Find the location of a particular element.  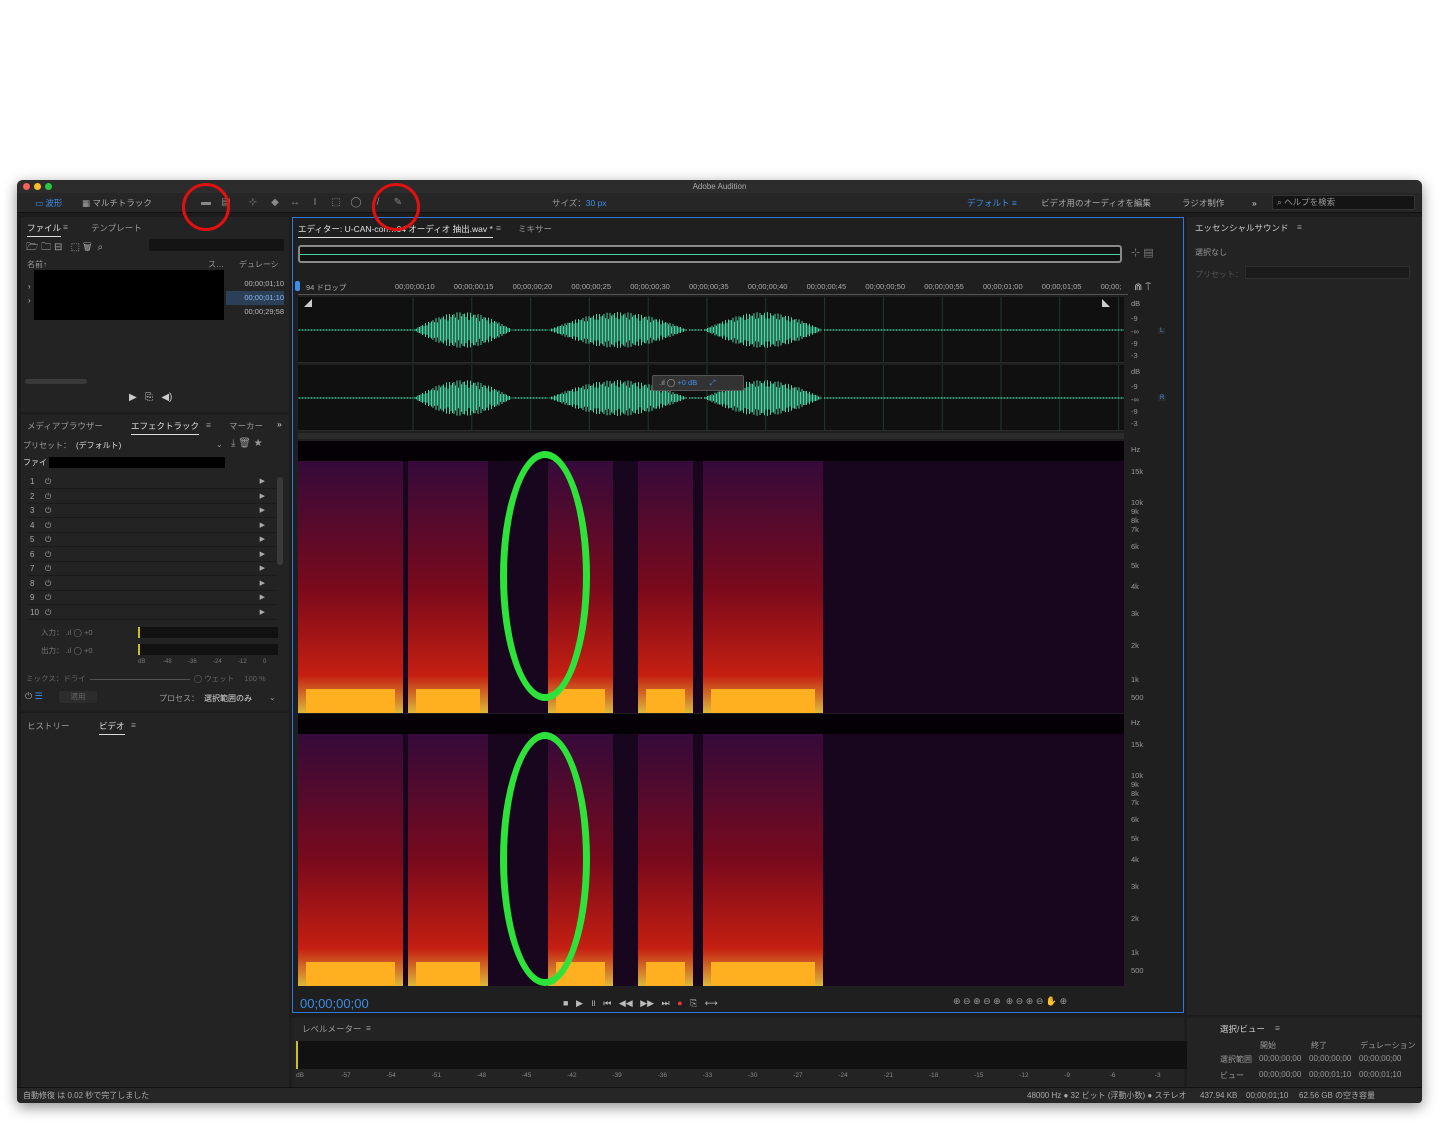

file-preview-controls: ▶ ⎘ ◀) is located at coordinates (150, 397).